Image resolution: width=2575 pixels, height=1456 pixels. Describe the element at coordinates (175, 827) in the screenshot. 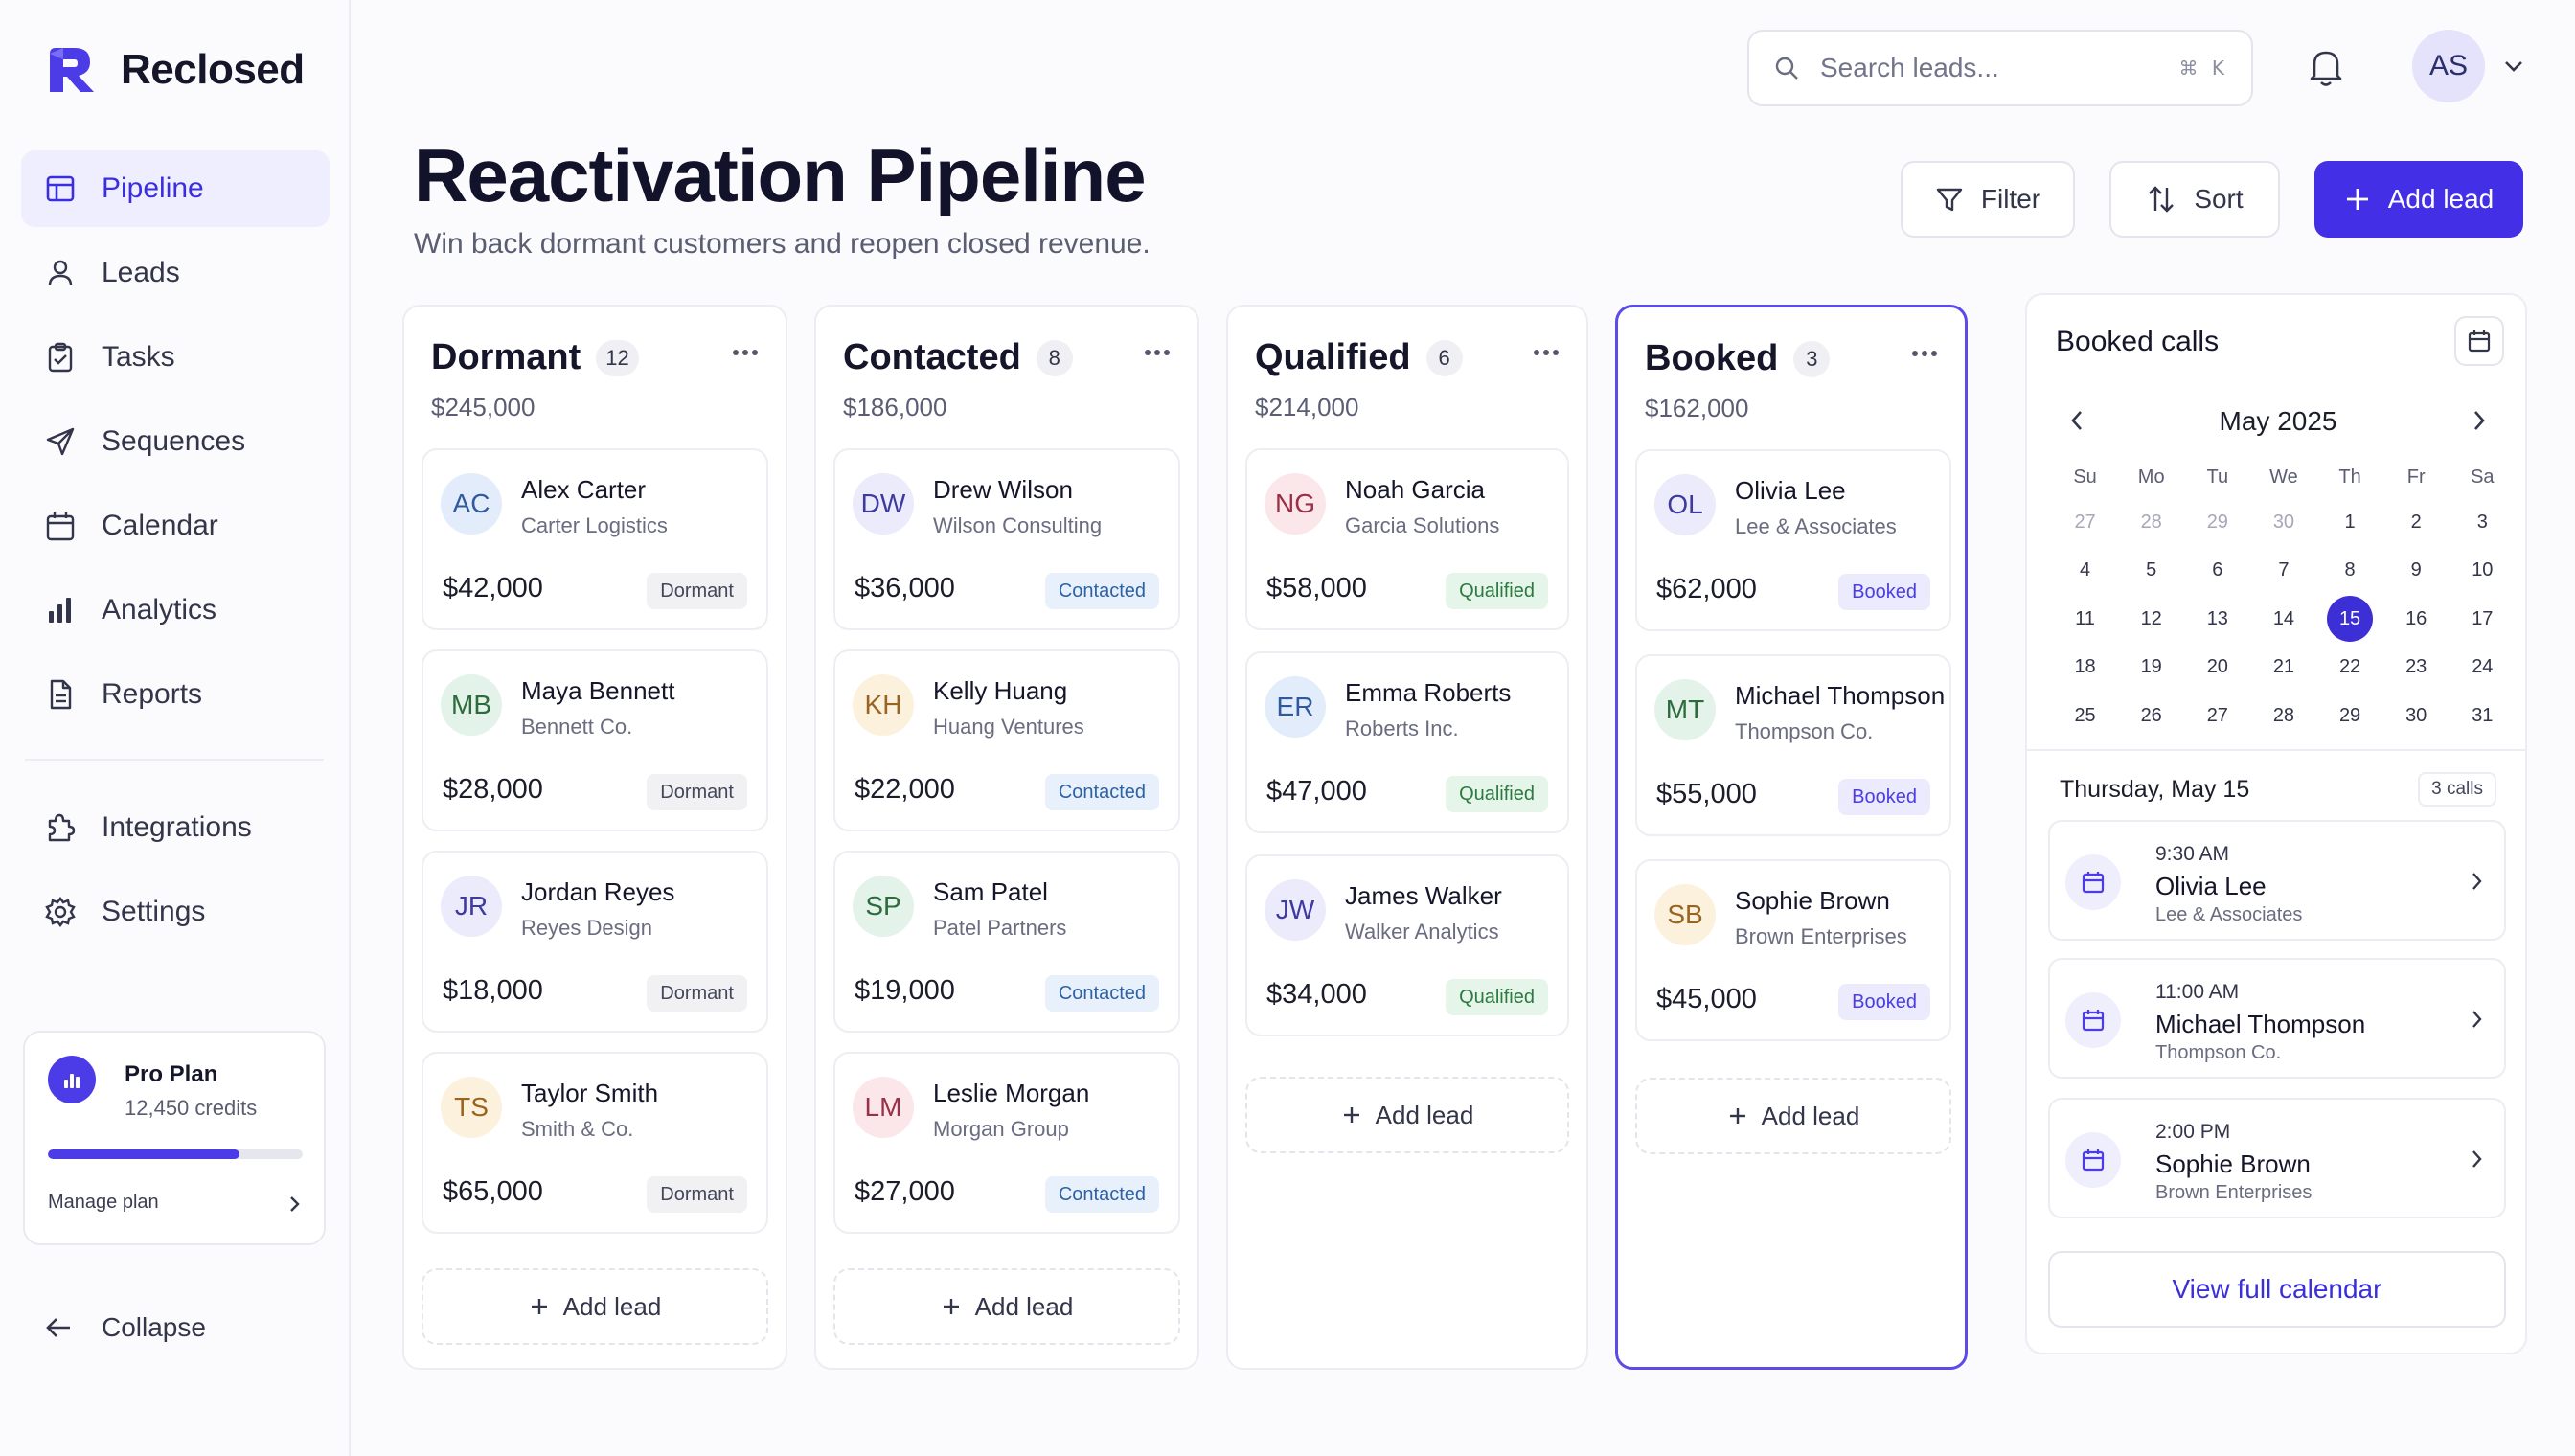

I see `nav-item-integrations: Integrations` at that location.